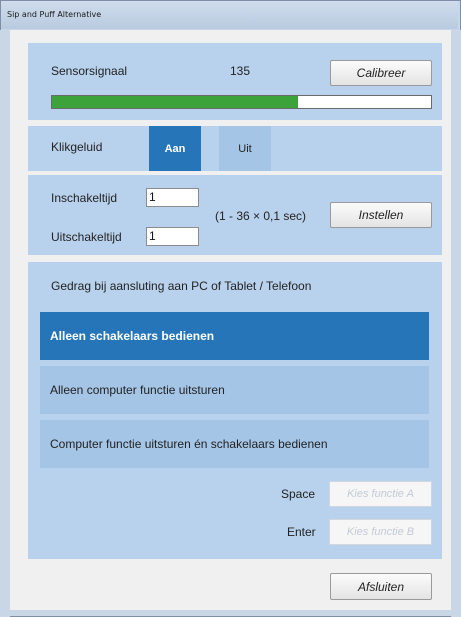  What do you see at coordinates (172, 236) in the screenshot?
I see `off-time-input: 1` at bounding box center [172, 236].